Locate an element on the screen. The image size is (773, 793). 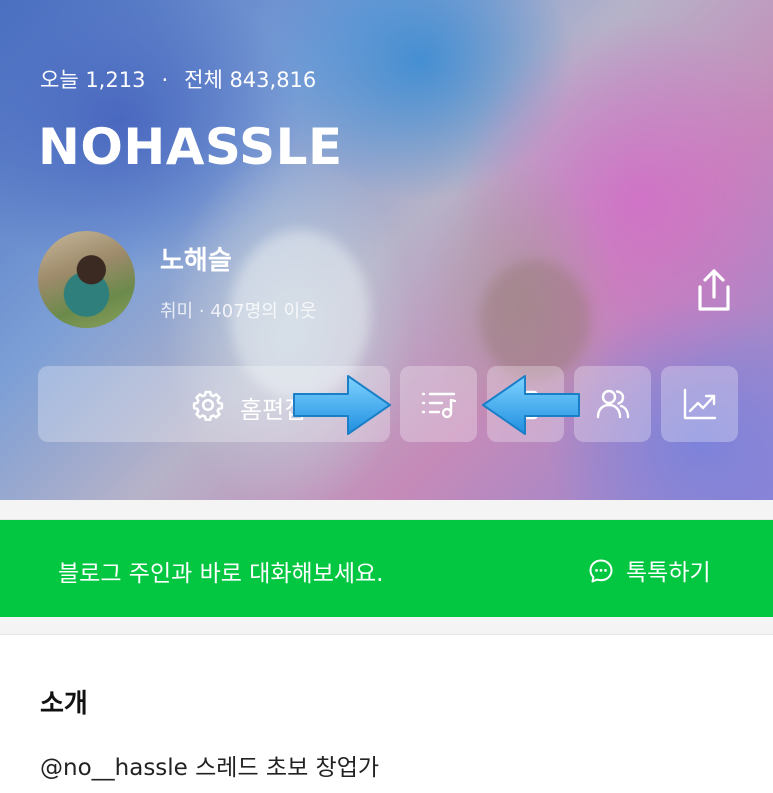
stats-button is located at coordinates (699, 404).